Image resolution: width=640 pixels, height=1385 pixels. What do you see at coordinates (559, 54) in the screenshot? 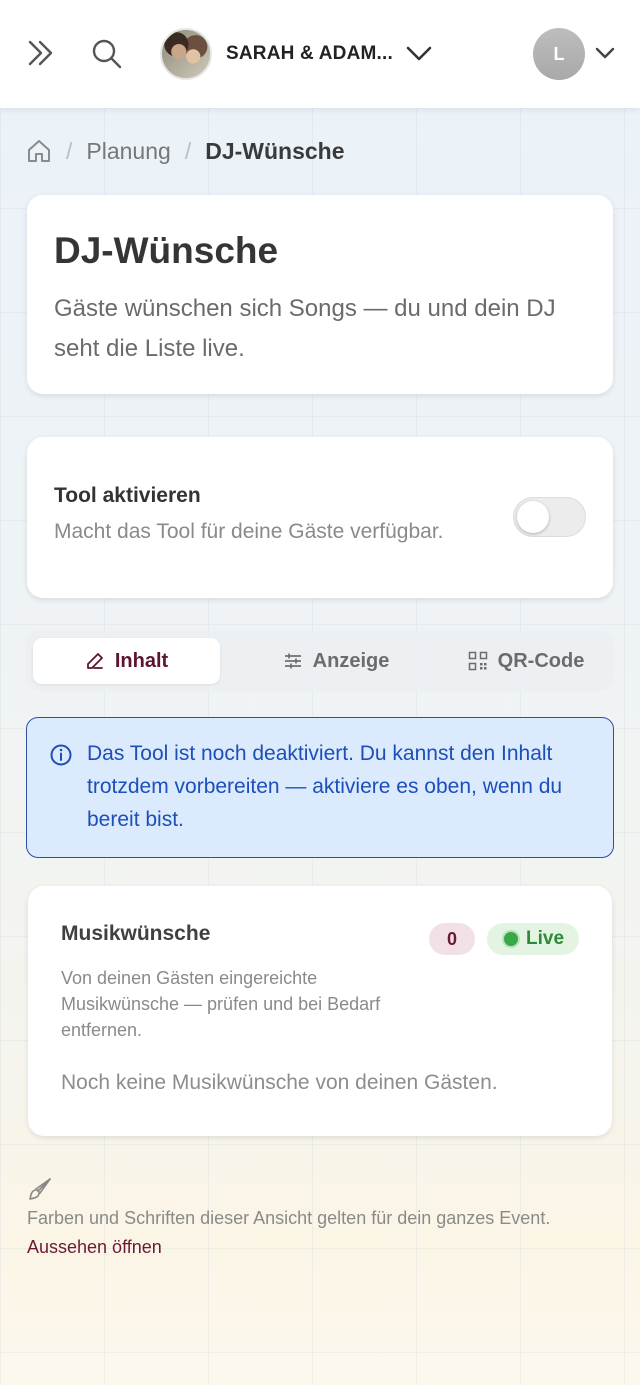
I see `user-avatar: L` at bounding box center [559, 54].